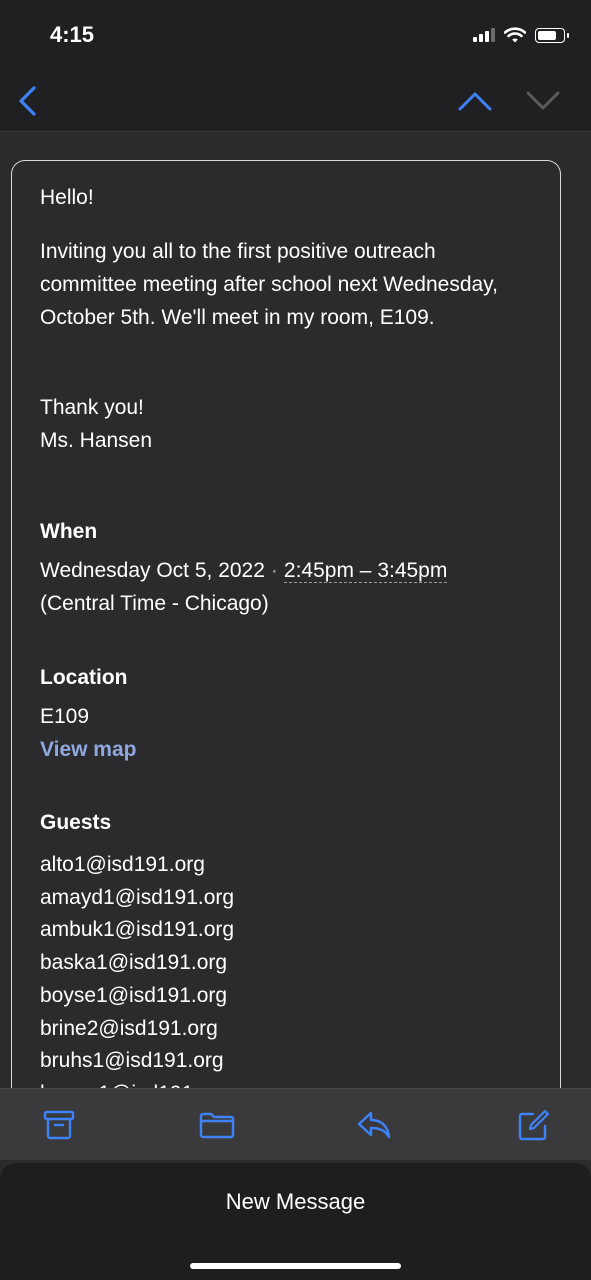 The width and height of the screenshot is (591, 1280). I want to click on wifi-icon, so click(515, 35).